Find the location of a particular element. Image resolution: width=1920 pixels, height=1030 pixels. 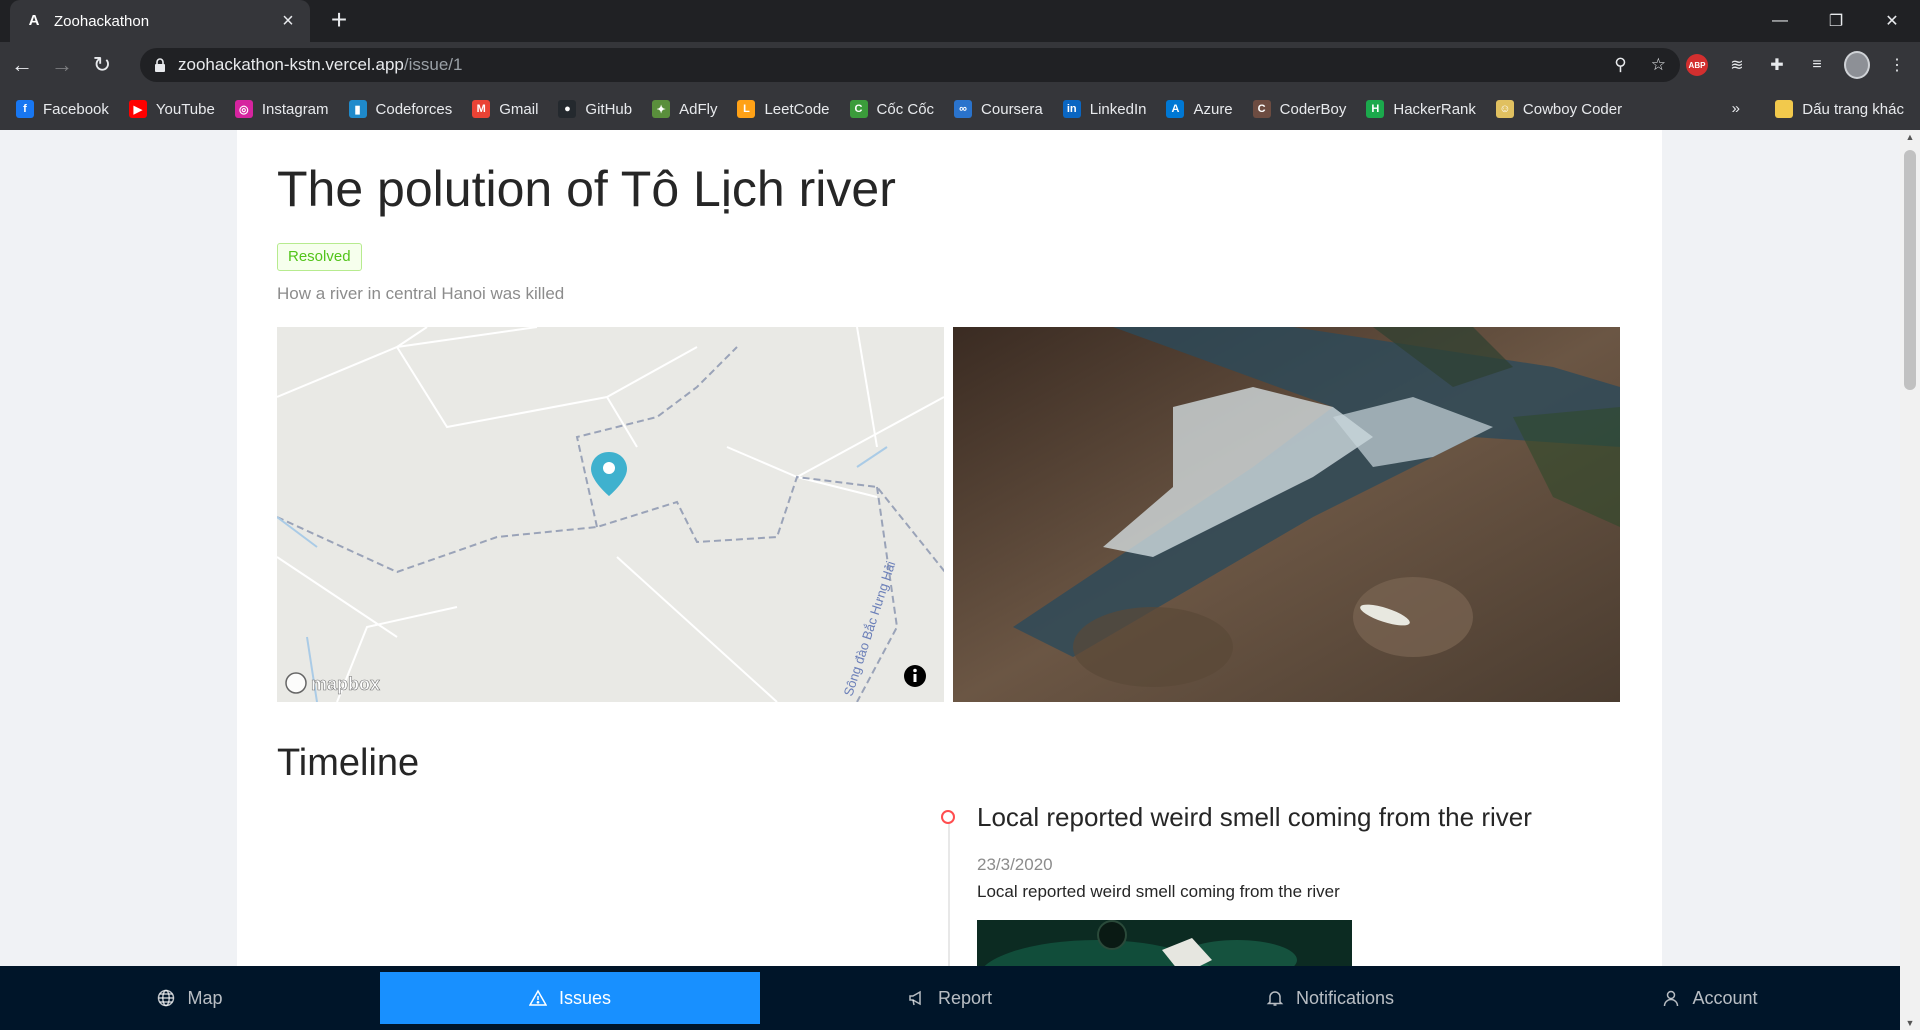

new-tab-icon: + is located at coordinates (339, 20).